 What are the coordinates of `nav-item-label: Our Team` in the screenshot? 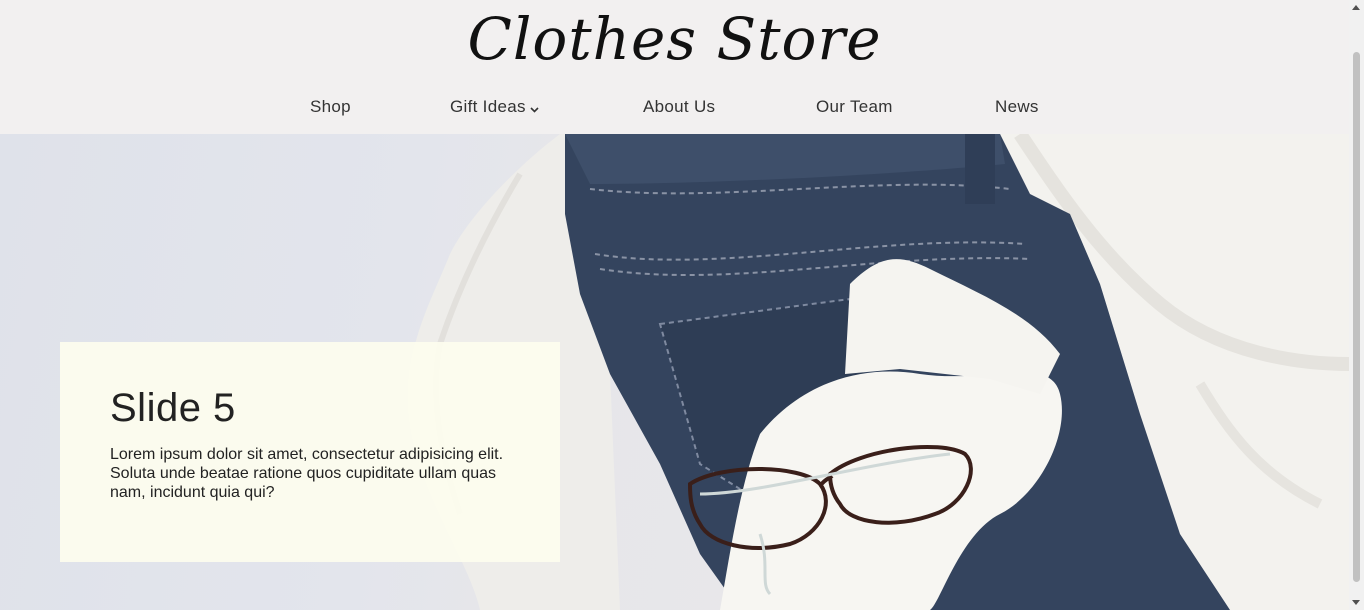 It's located at (854, 106).